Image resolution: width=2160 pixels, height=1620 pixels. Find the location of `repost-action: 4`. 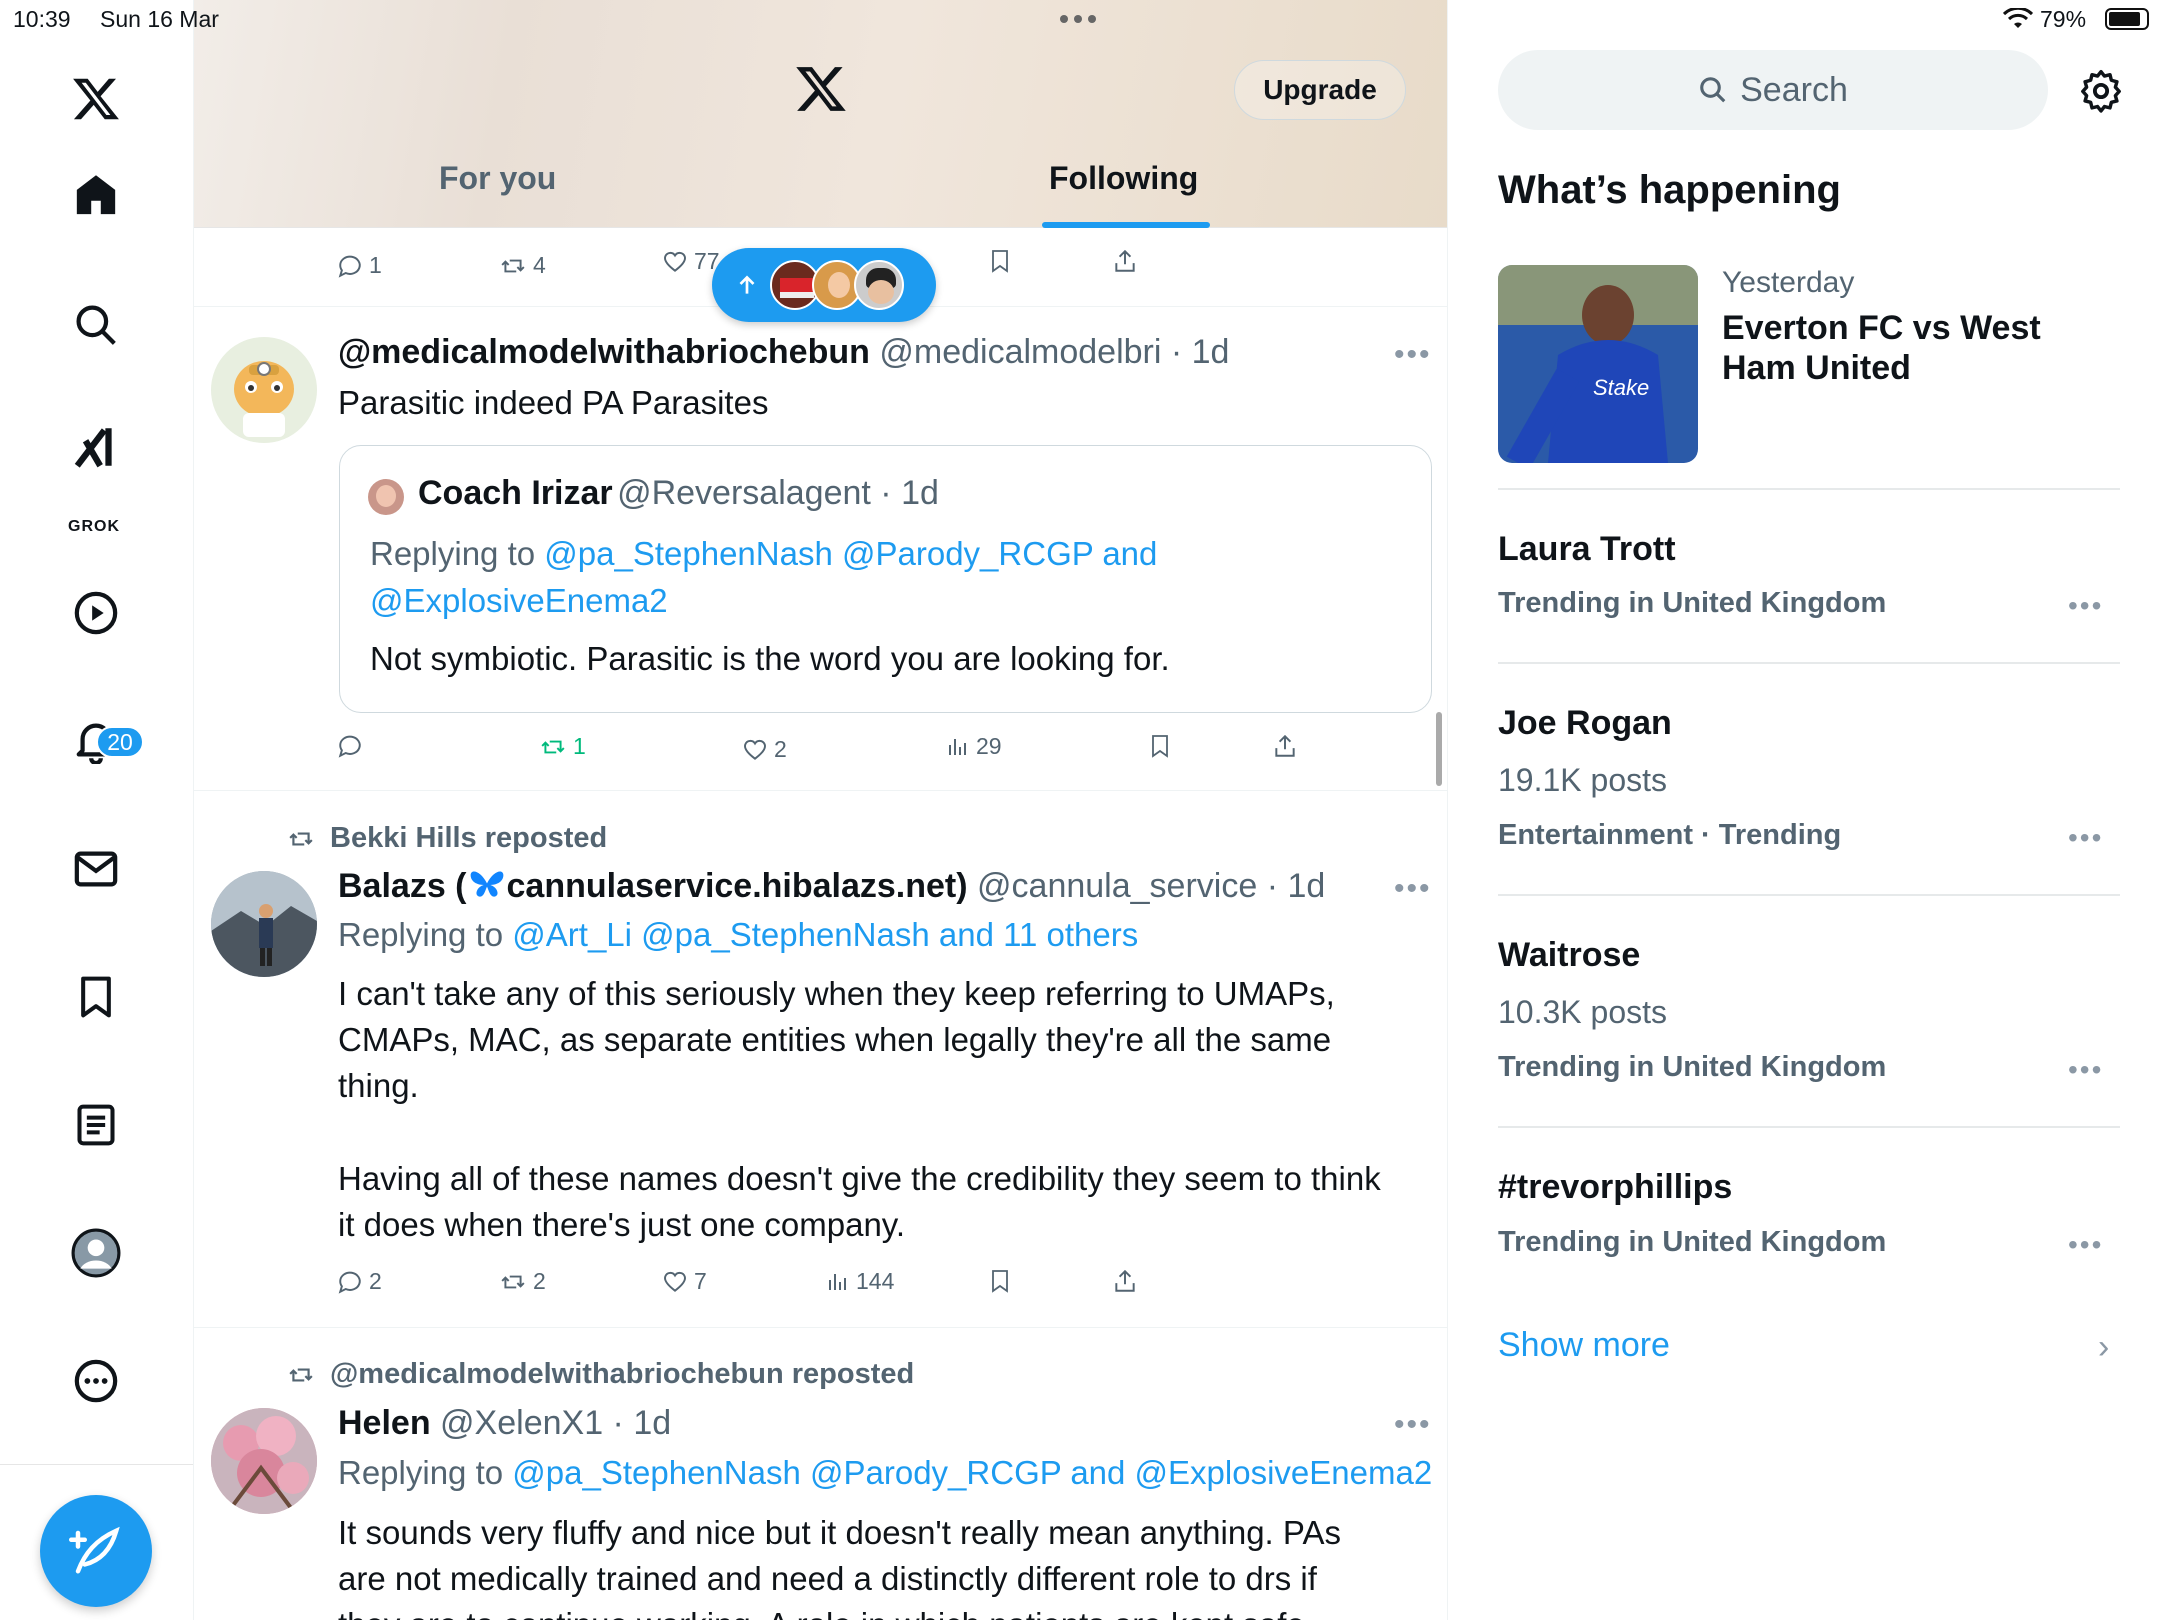

repost-action: 4 is located at coordinates (522, 265).